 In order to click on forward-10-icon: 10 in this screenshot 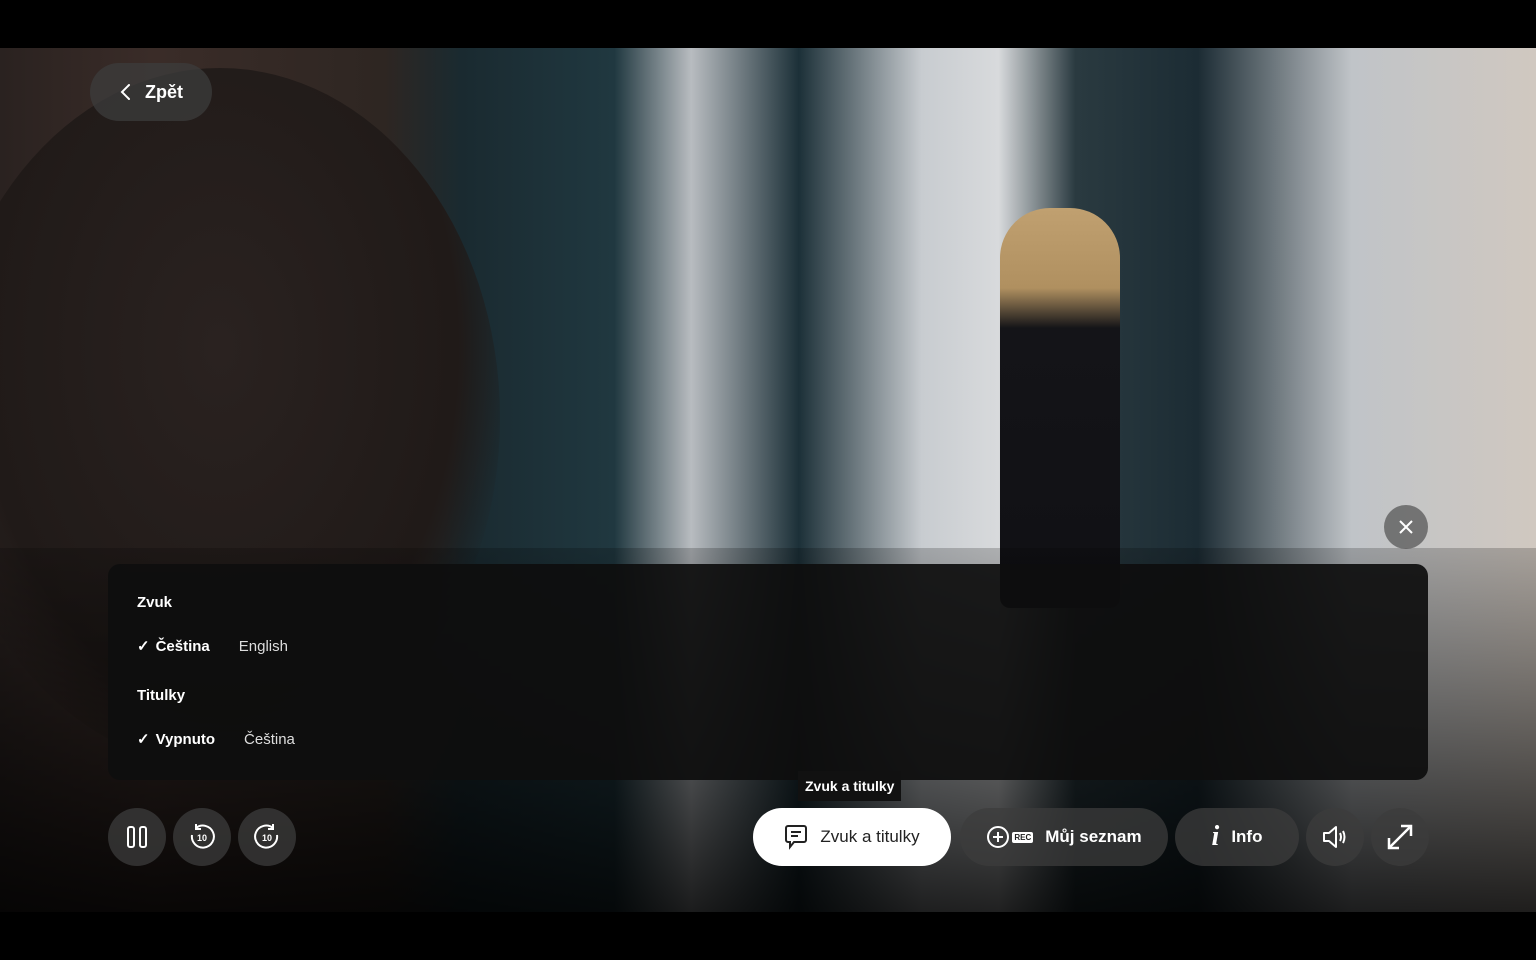, I will do `click(266, 836)`.